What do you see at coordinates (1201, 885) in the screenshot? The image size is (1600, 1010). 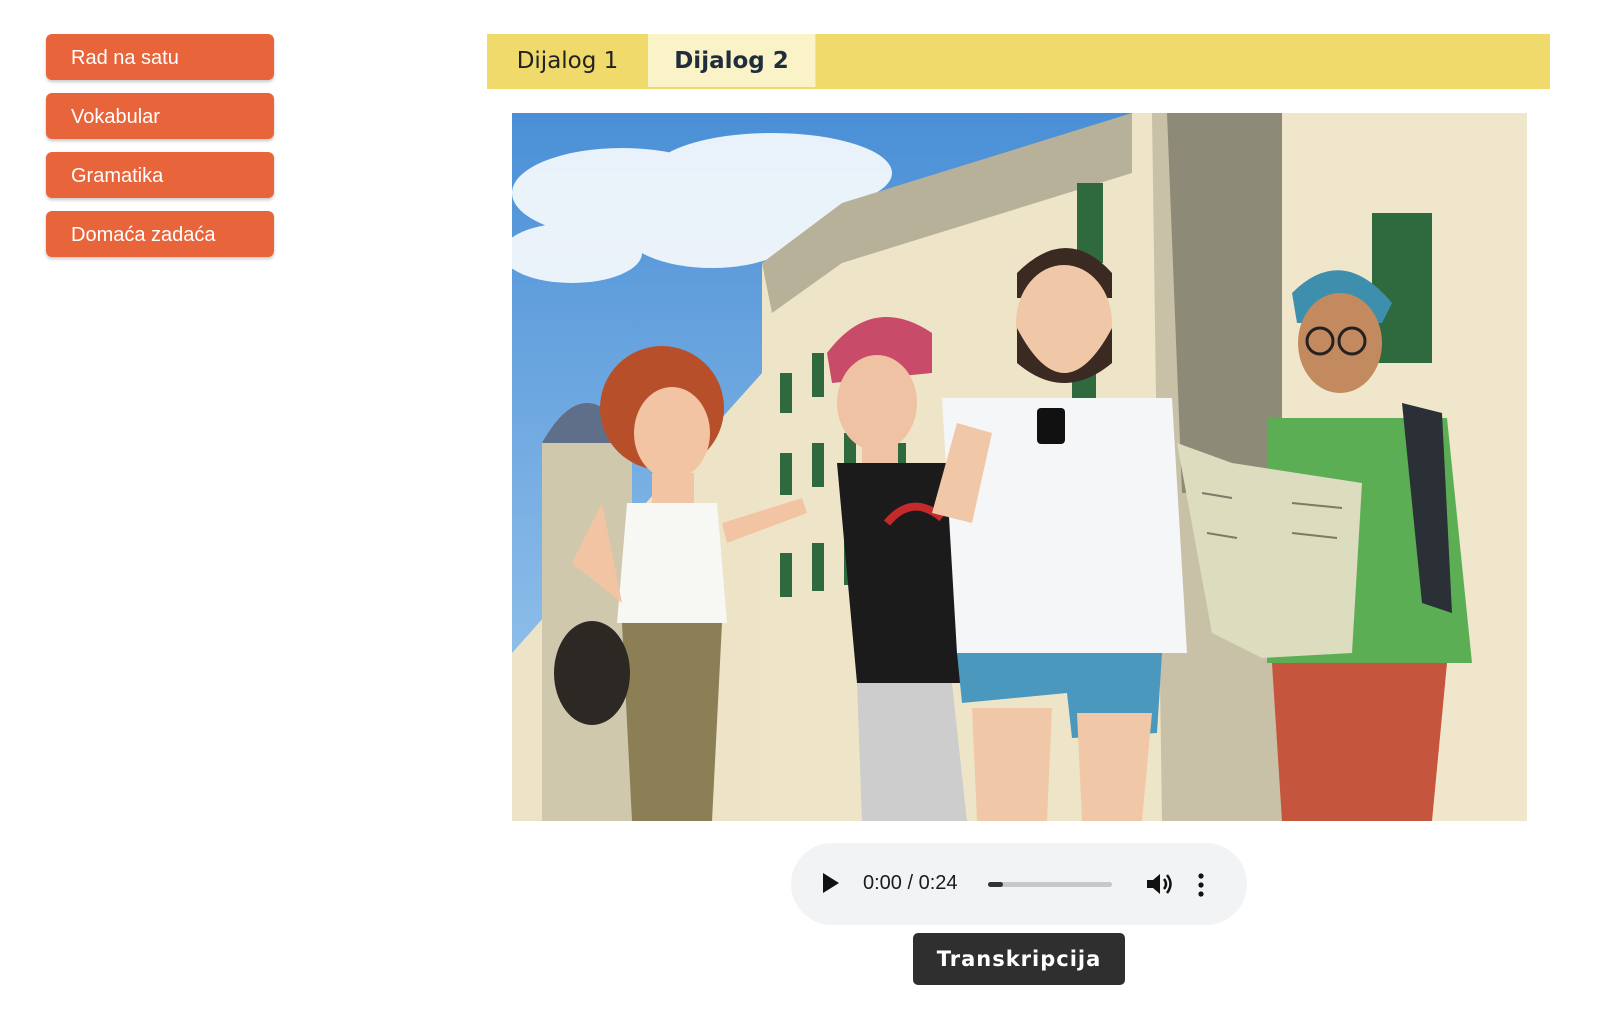 I see `more-options-icon` at bounding box center [1201, 885].